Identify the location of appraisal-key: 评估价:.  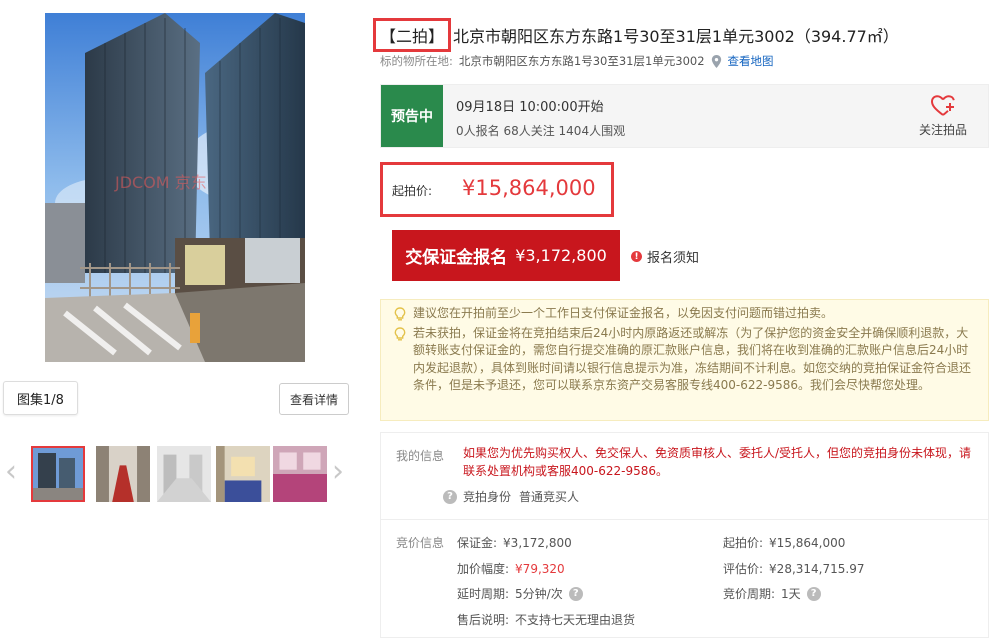
(743, 569).